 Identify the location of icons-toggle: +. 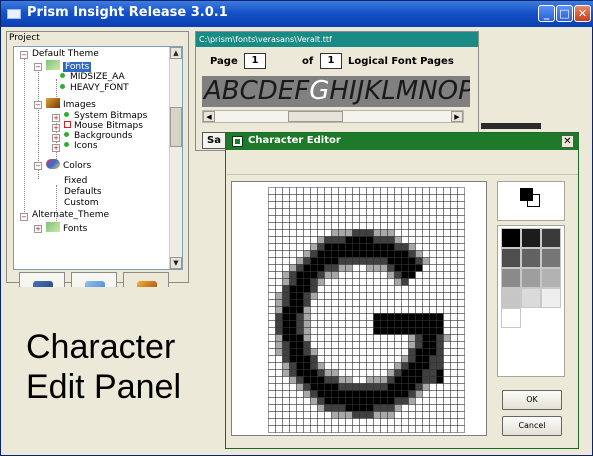
(56, 148).